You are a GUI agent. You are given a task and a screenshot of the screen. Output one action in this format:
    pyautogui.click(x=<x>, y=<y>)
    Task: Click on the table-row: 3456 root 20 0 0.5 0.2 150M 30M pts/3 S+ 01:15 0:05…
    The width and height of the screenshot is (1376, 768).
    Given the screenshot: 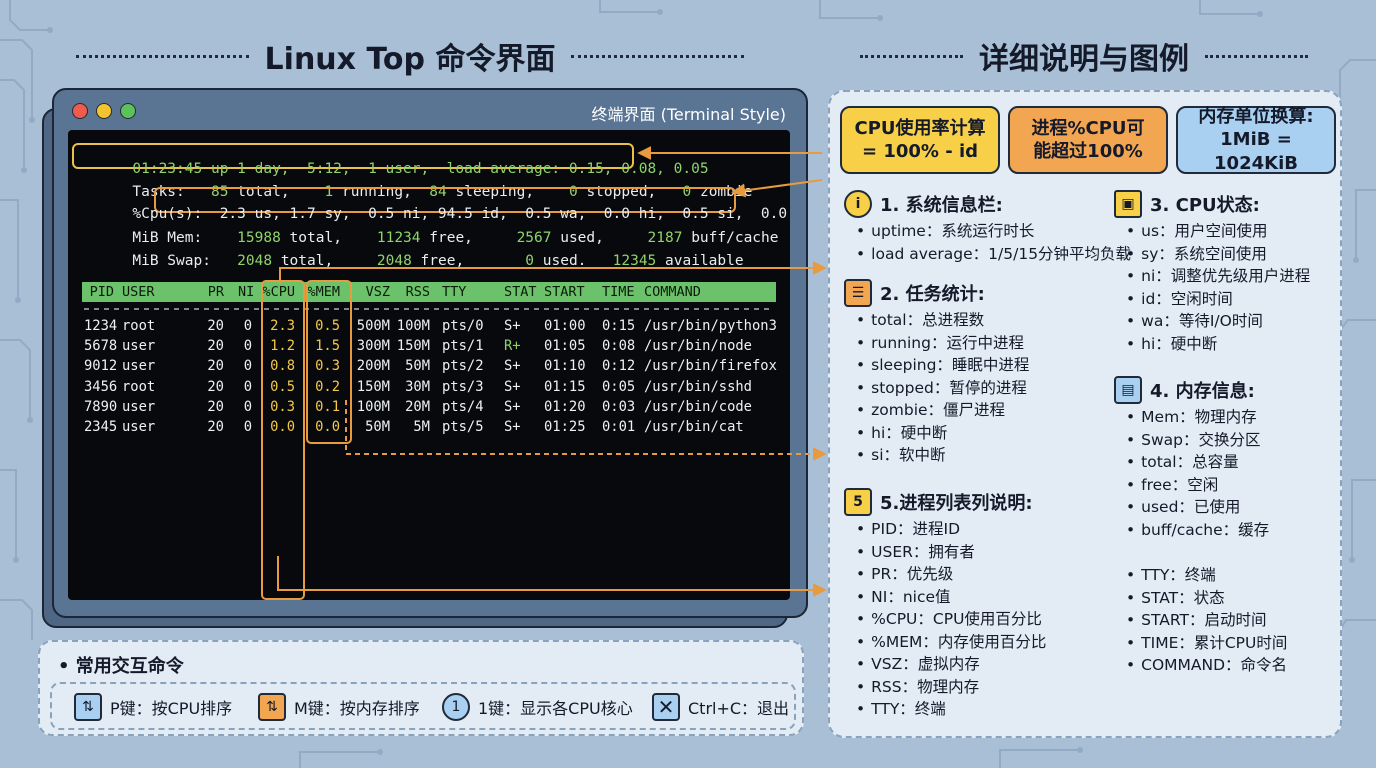 What is the action you would take?
    pyautogui.click(x=432, y=389)
    